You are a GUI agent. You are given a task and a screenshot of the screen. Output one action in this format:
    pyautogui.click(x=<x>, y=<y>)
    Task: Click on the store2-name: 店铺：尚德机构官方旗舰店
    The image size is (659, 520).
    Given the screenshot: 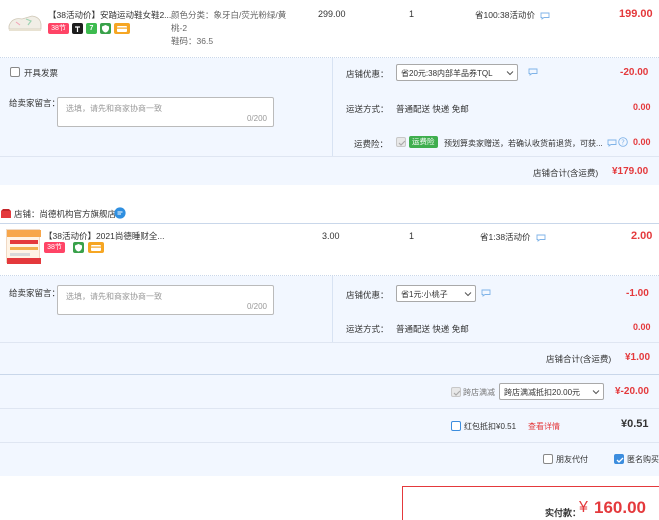 What is the action you would take?
    pyautogui.click(x=65, y=214)
    